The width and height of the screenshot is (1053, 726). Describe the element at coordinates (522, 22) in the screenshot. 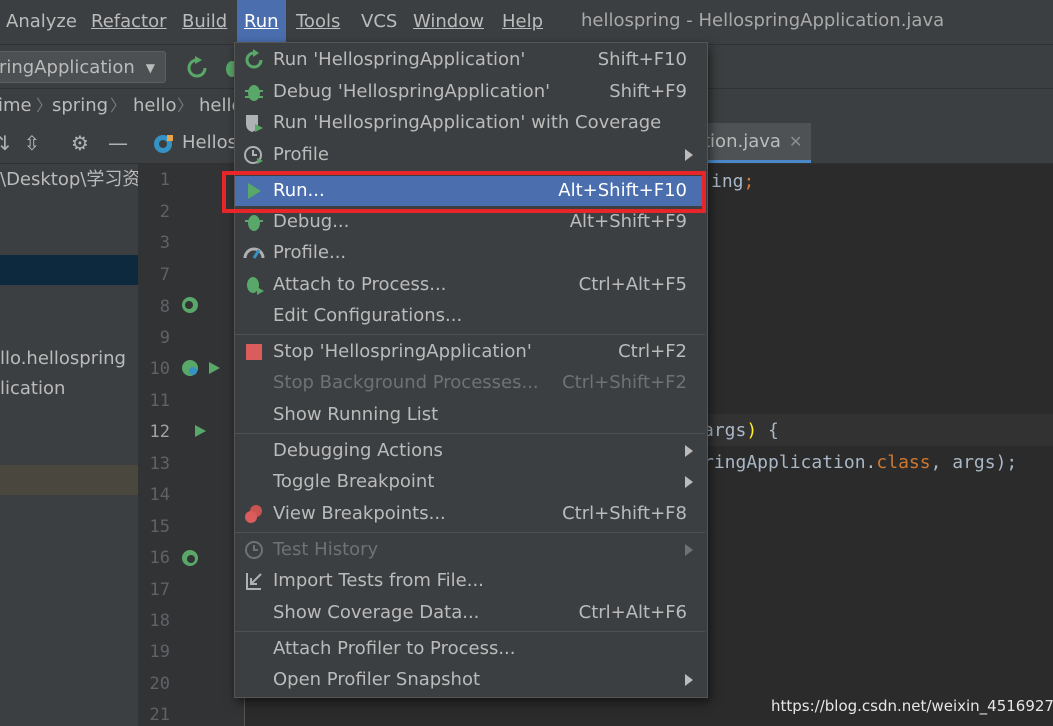

I see `menu-help: Help` at that location.